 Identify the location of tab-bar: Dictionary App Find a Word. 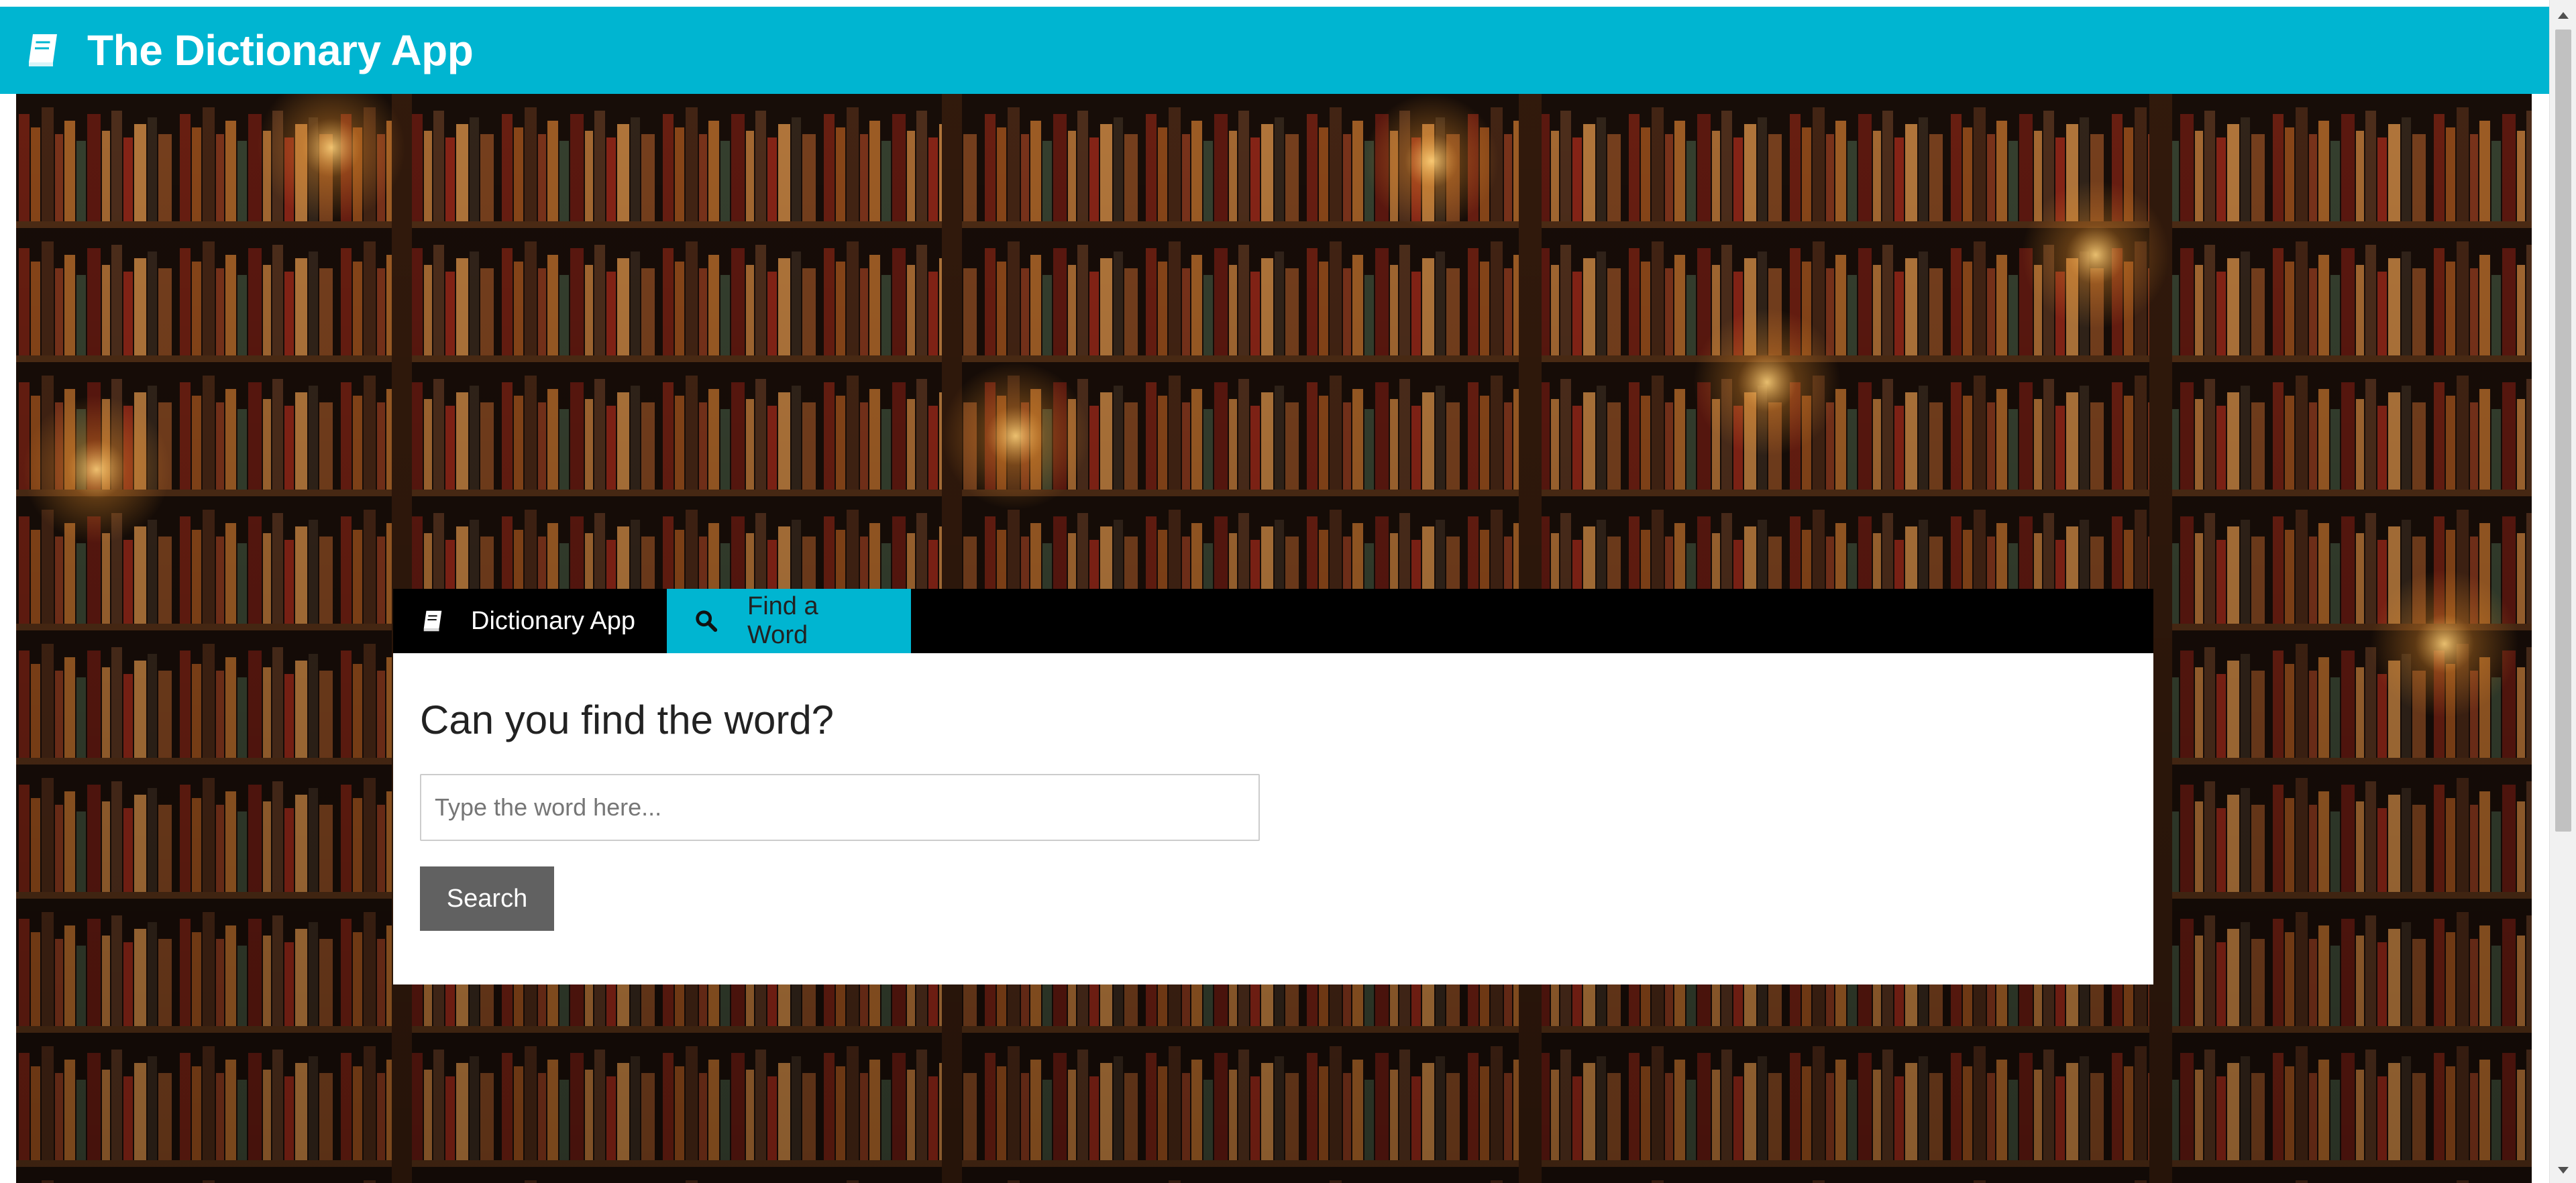
(1273, 621).